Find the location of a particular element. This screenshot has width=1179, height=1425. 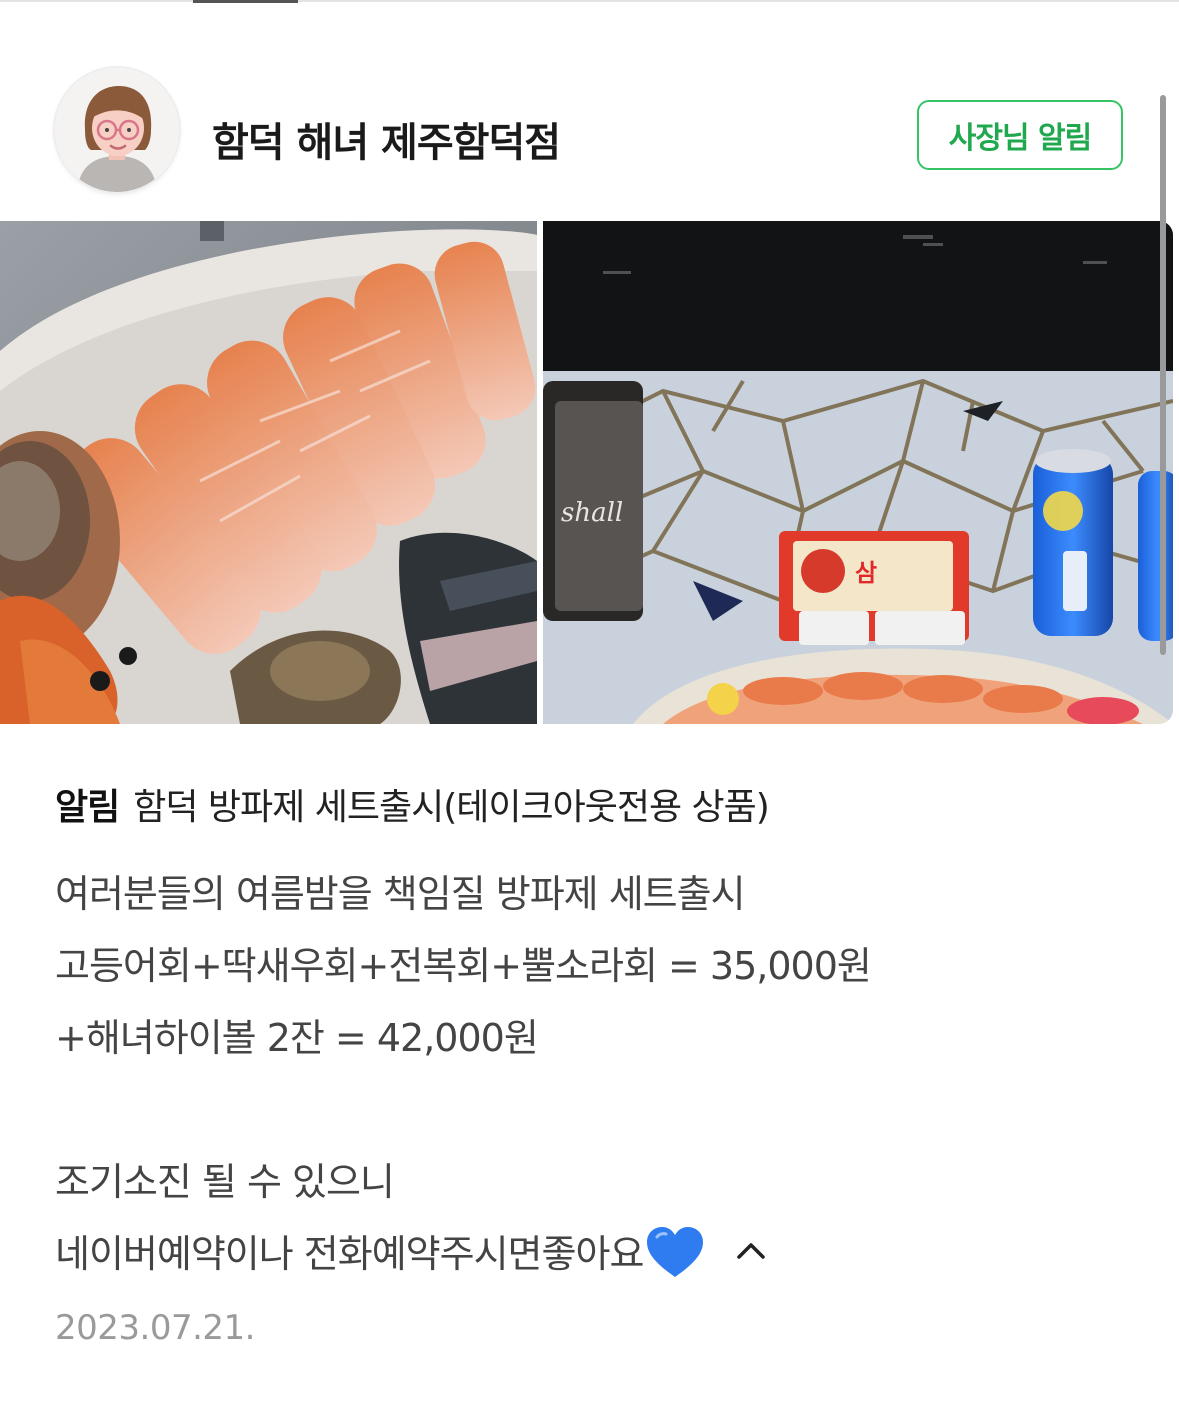

owner-notice-button: 사장님 알림 is located at coordinates (1020, 135).